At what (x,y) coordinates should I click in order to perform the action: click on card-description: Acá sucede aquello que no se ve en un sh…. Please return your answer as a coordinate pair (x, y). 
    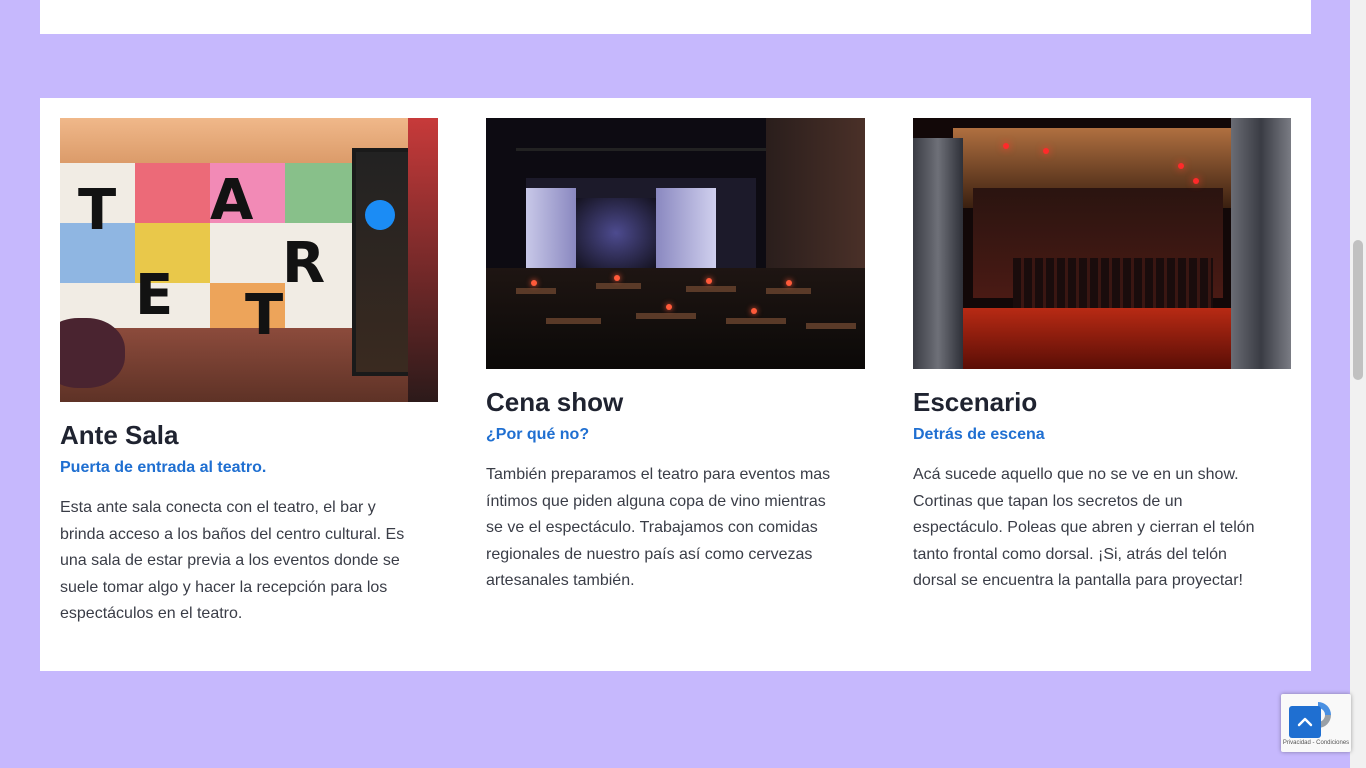
    Looking at the image, I should click on (1084, 528).